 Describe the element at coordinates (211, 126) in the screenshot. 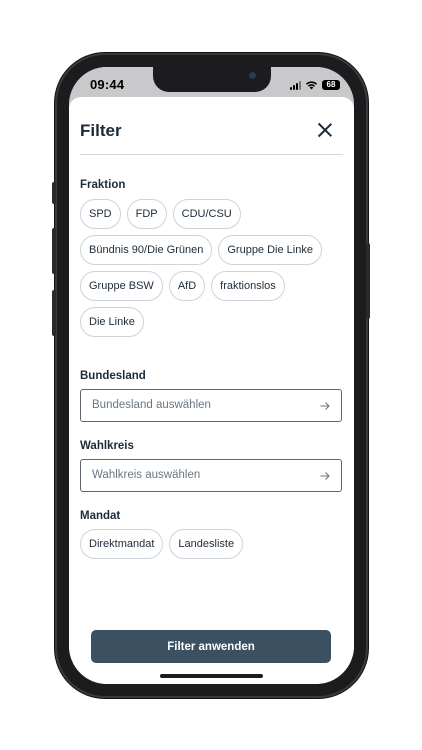

I see `sheet-header: Filter` at that location.